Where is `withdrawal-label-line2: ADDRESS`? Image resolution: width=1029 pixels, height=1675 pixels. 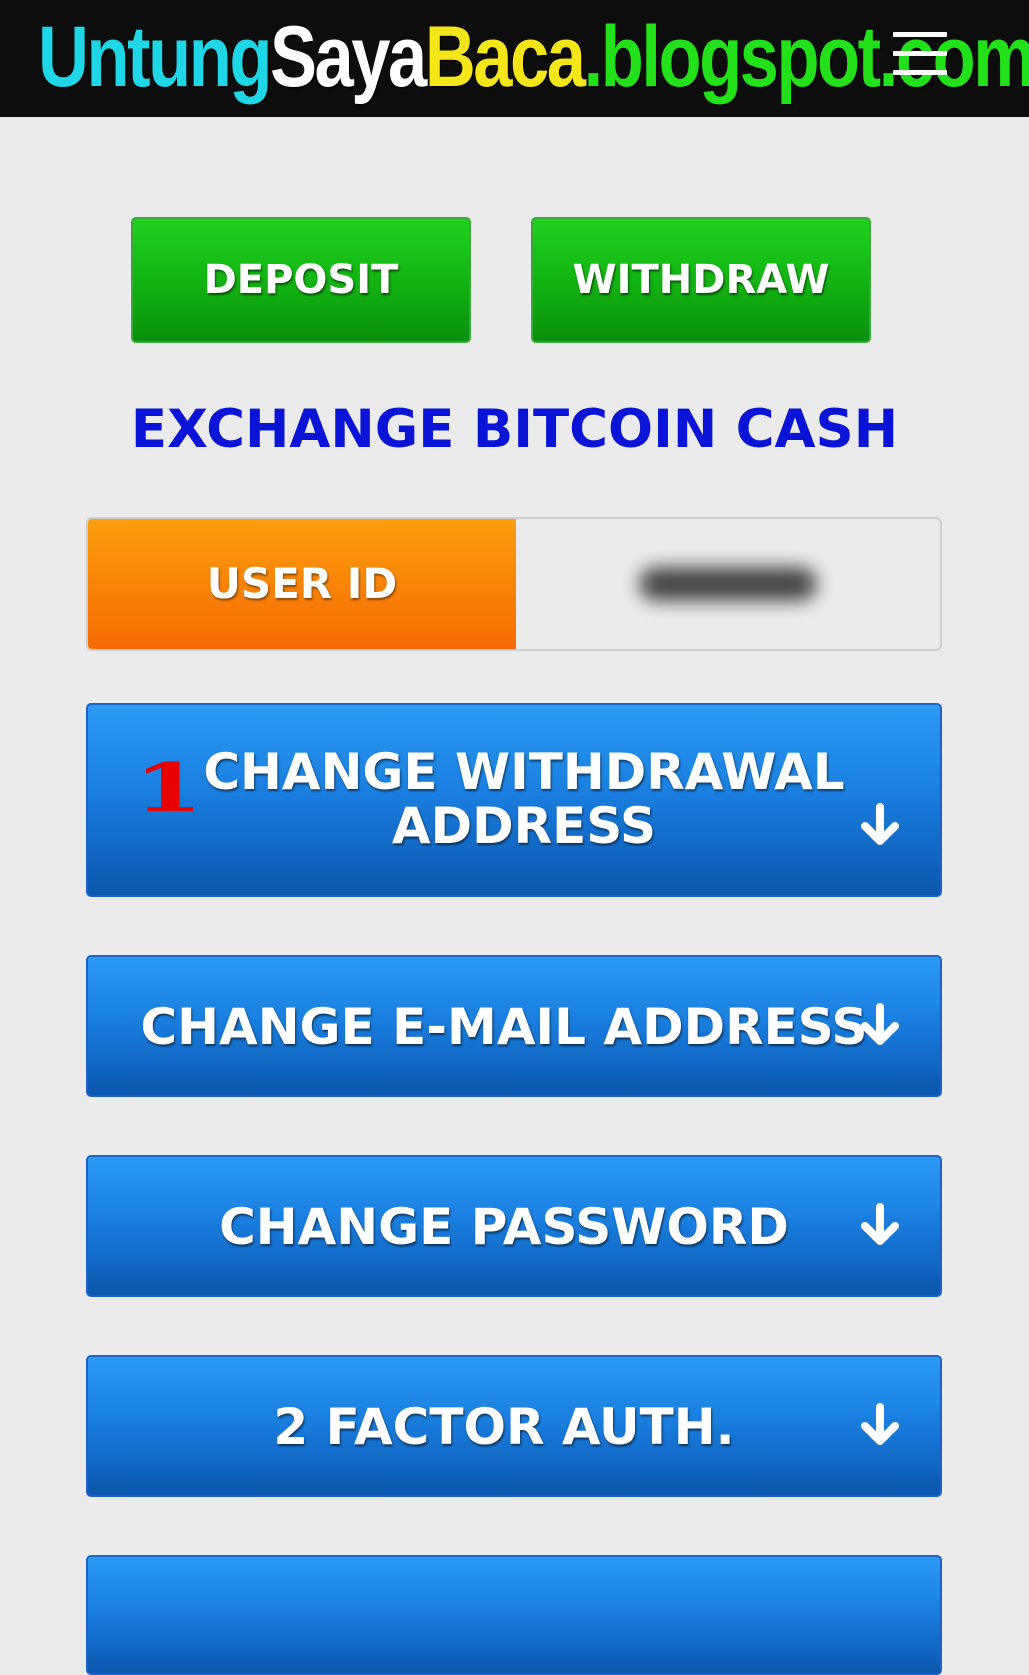
withdrawal-label-line2: ADDRESS is located at coordinates (524, 826).